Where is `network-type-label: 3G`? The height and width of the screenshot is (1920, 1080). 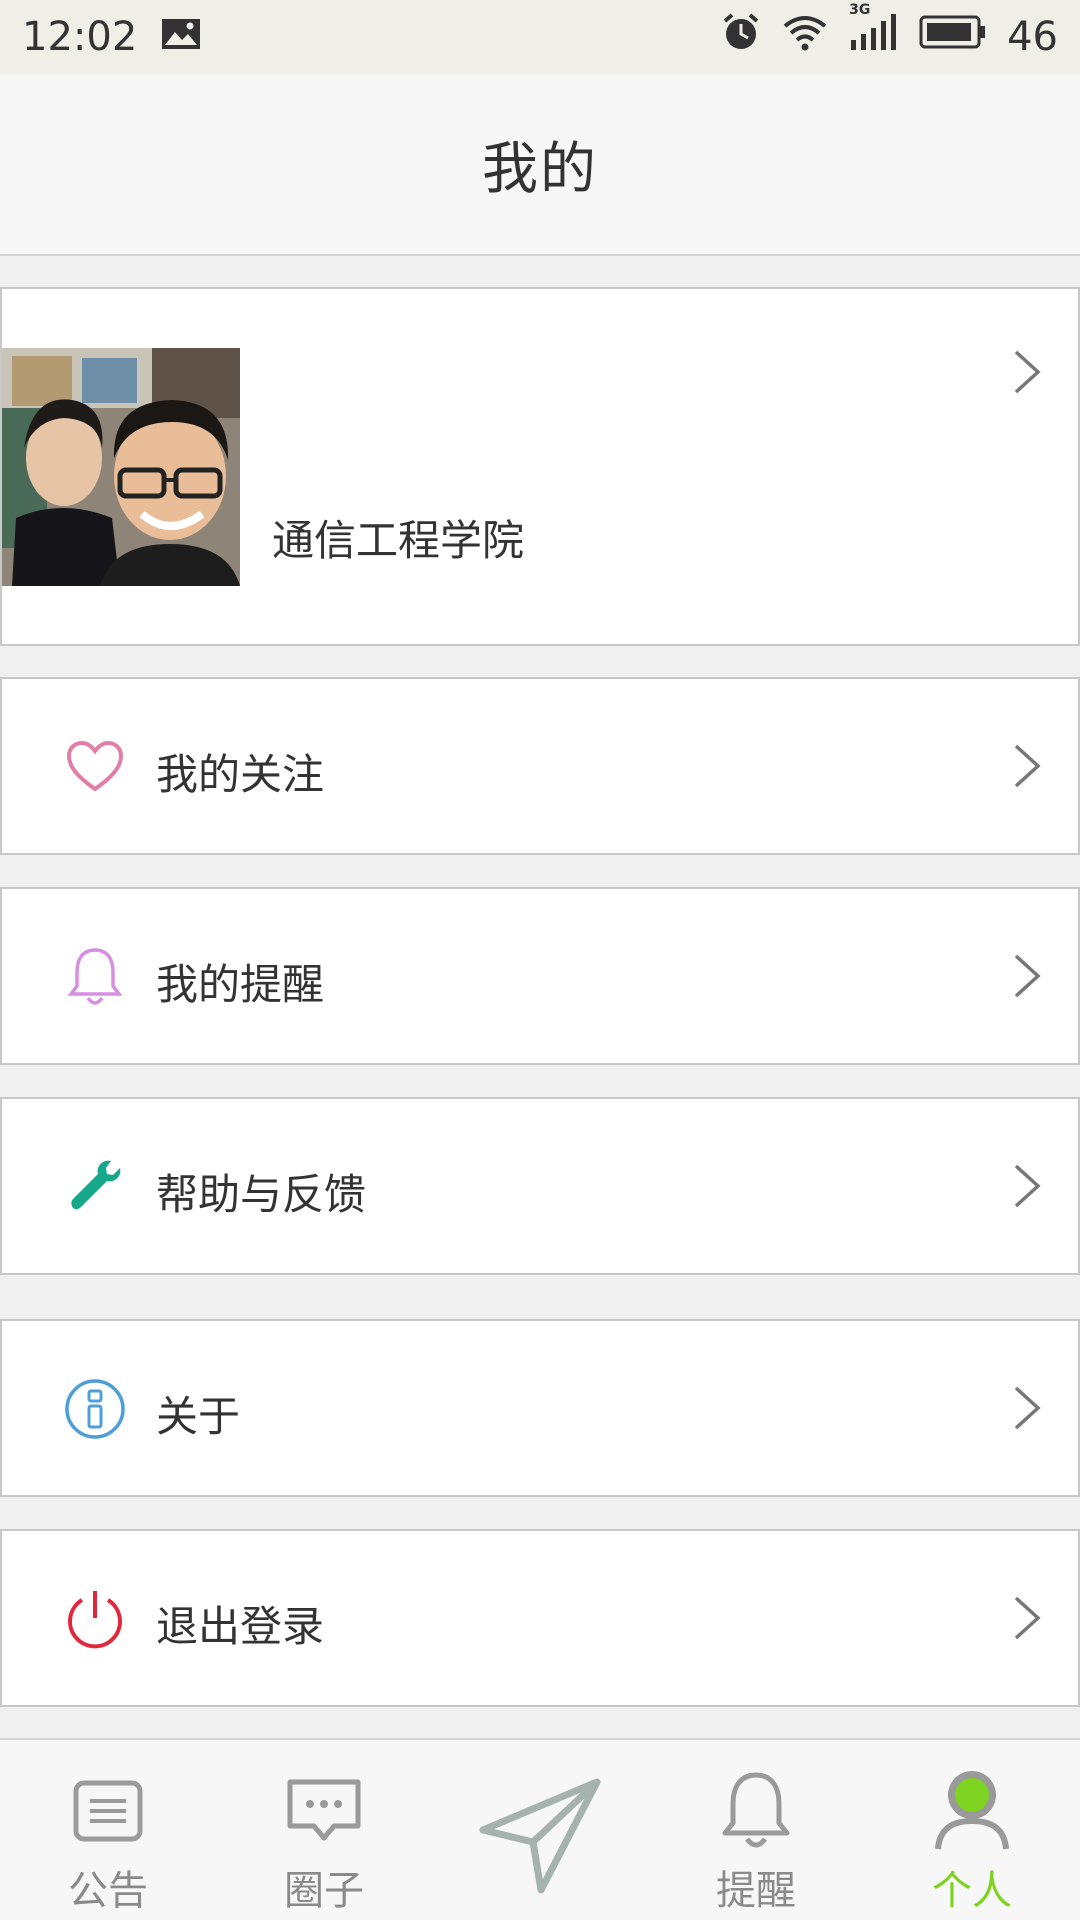
network-type-label: 3G is located at coordinates (860, 10).